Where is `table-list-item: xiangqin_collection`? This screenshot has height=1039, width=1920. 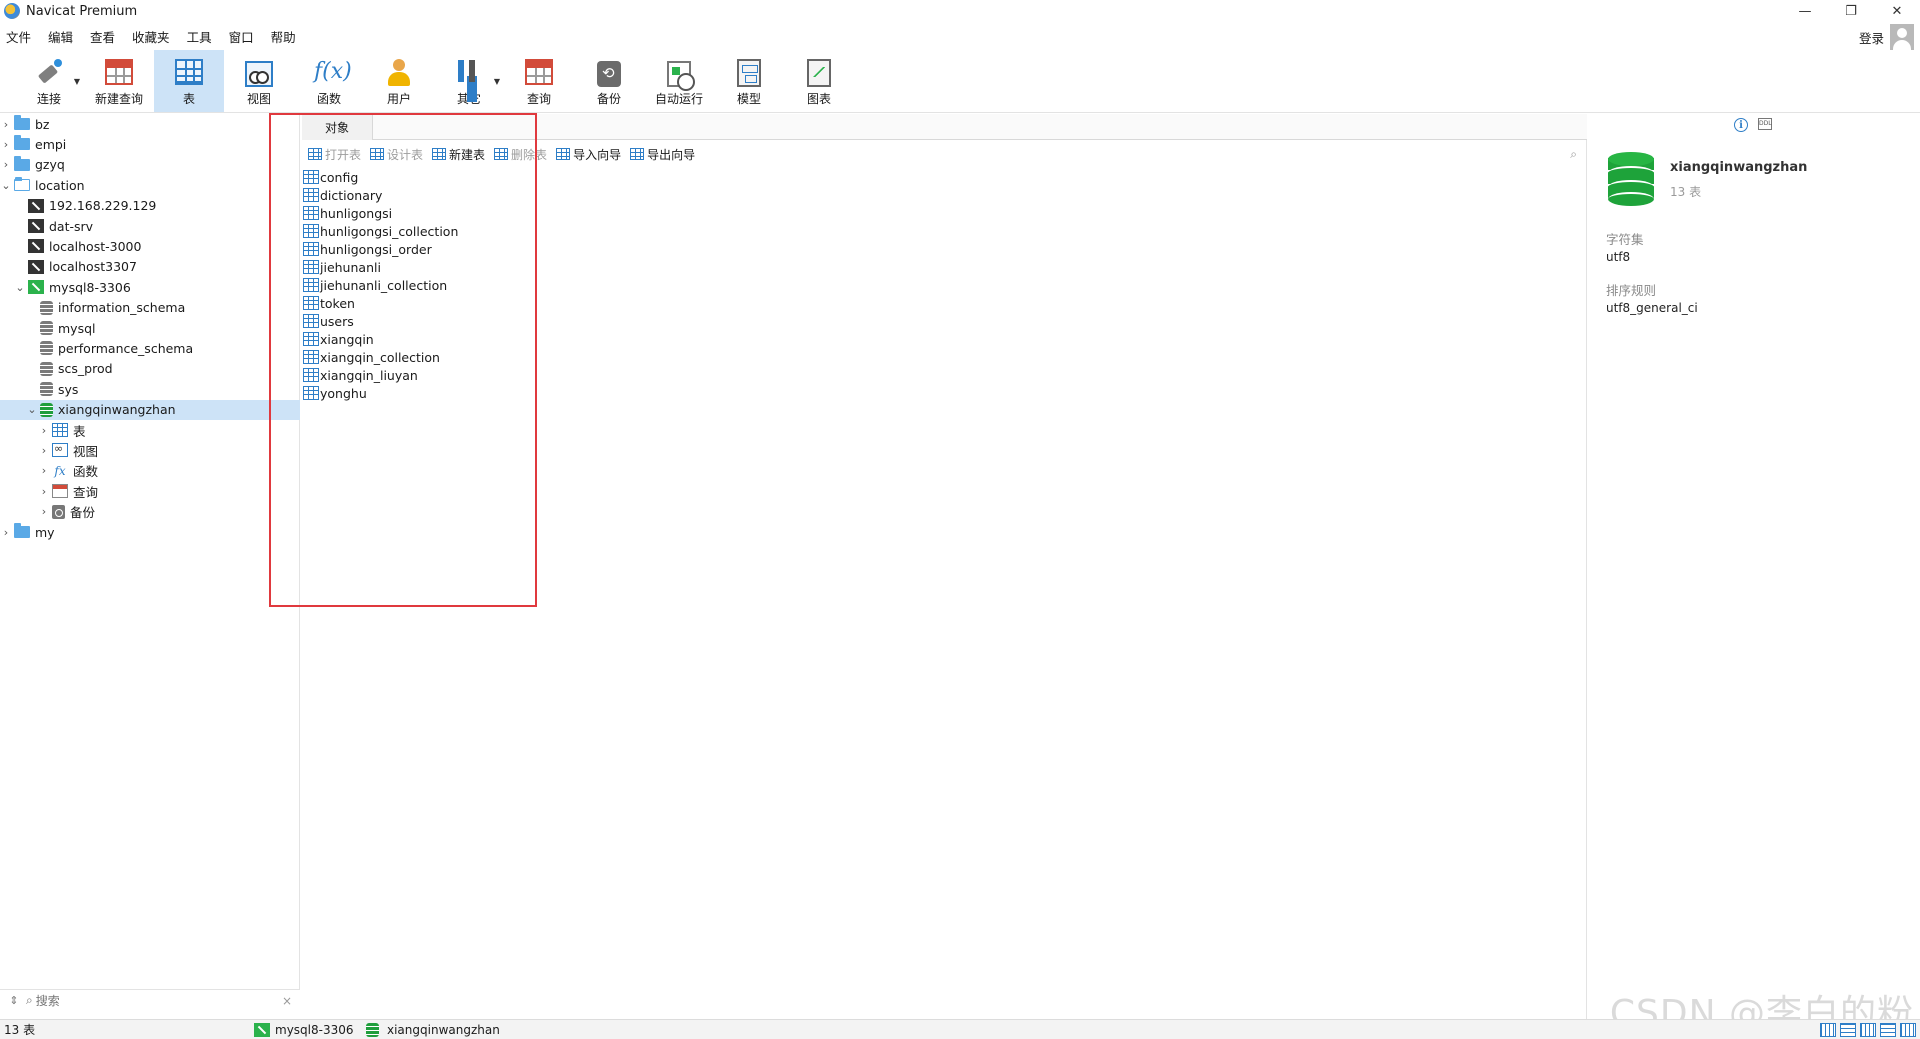
table-list-item: xiangqin_collection is located at coordinates (452, 357).